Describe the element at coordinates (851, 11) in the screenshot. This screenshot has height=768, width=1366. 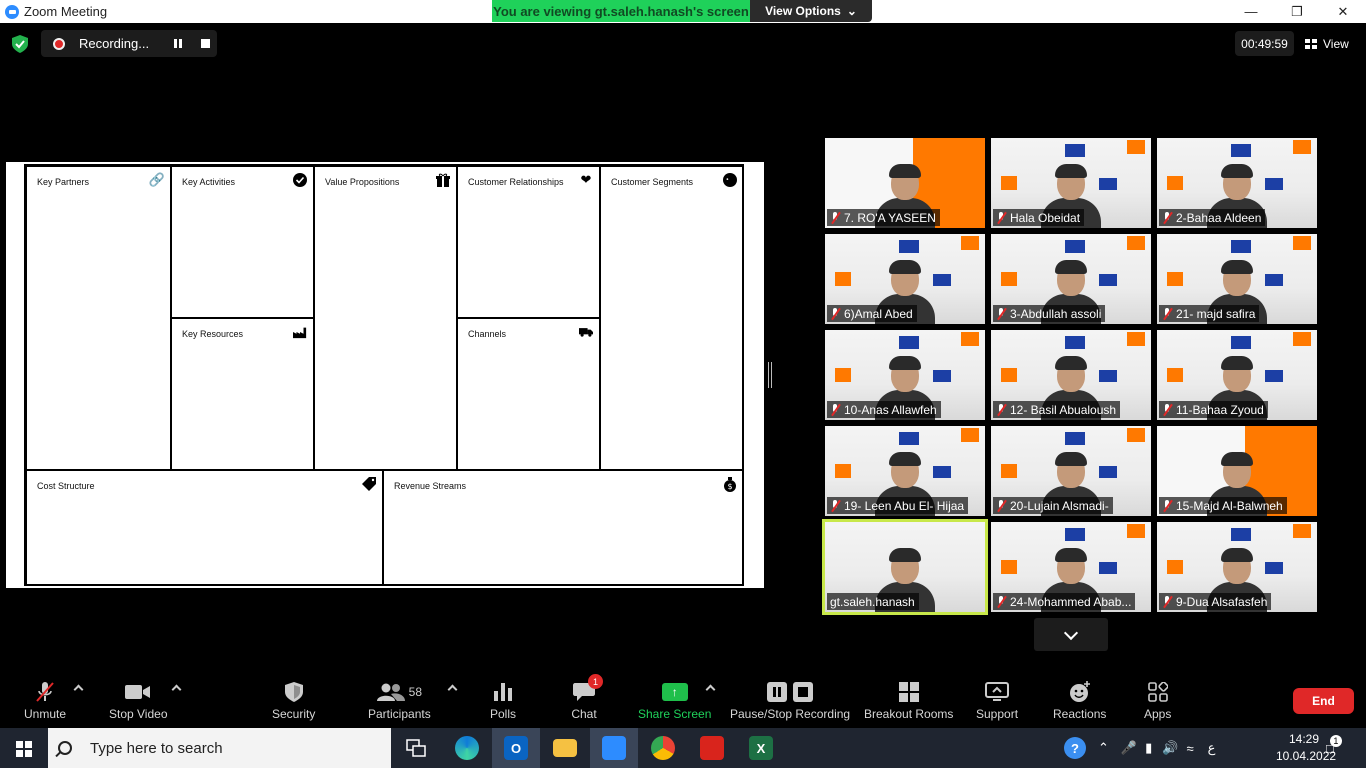
I see `chevron-down-icon: ⌄` at that location.